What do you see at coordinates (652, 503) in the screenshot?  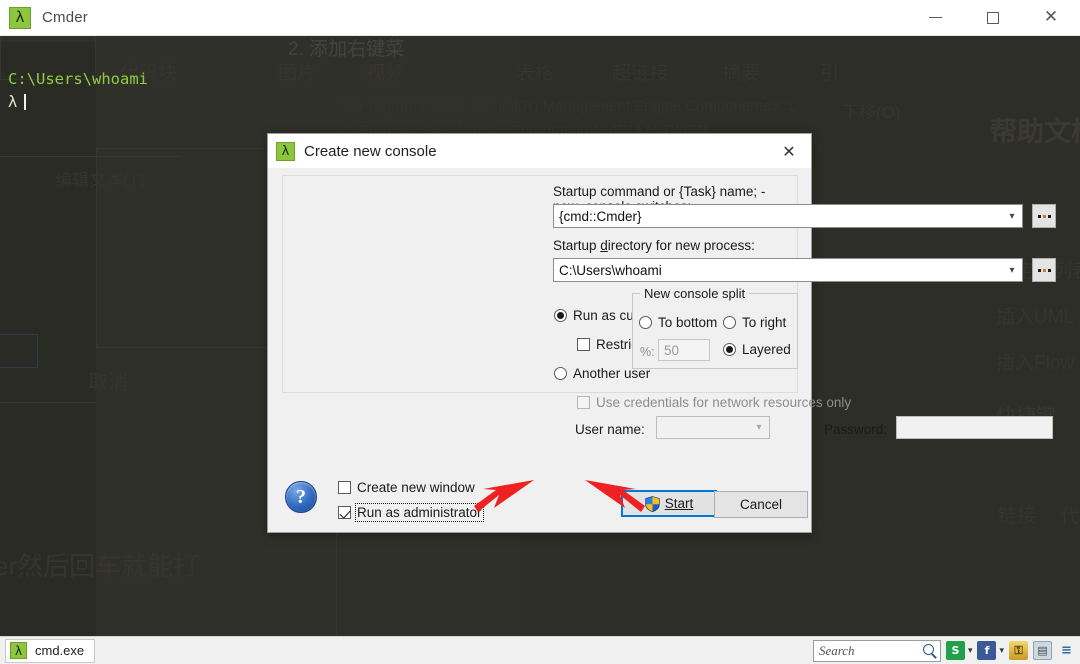 I see `uac-shield-icon` at bounding box center [652, 503].